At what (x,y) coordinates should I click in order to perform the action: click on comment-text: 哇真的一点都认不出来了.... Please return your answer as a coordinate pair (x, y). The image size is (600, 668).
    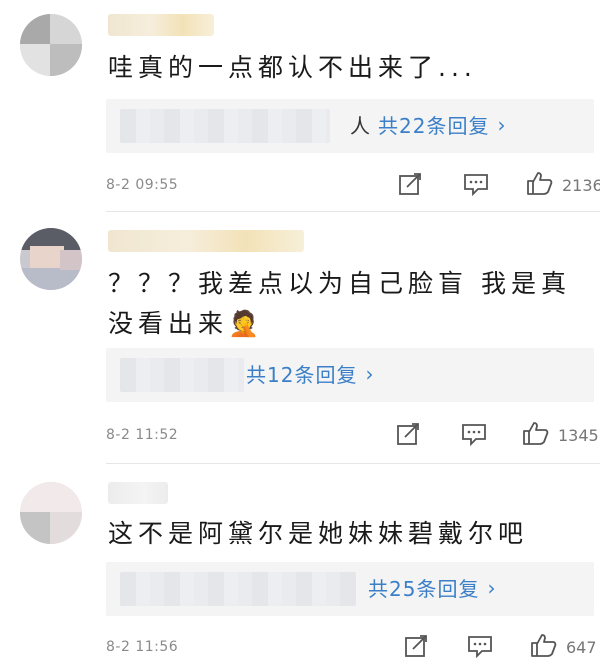
    Looking at the image, I should click on (292, 67).